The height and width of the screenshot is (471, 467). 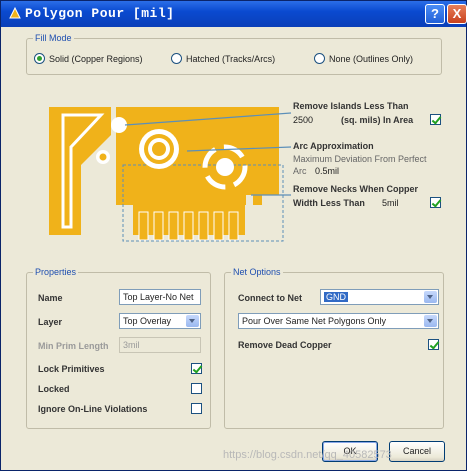 I want to click on islands-value: 2500, so click(x=303, y=120).